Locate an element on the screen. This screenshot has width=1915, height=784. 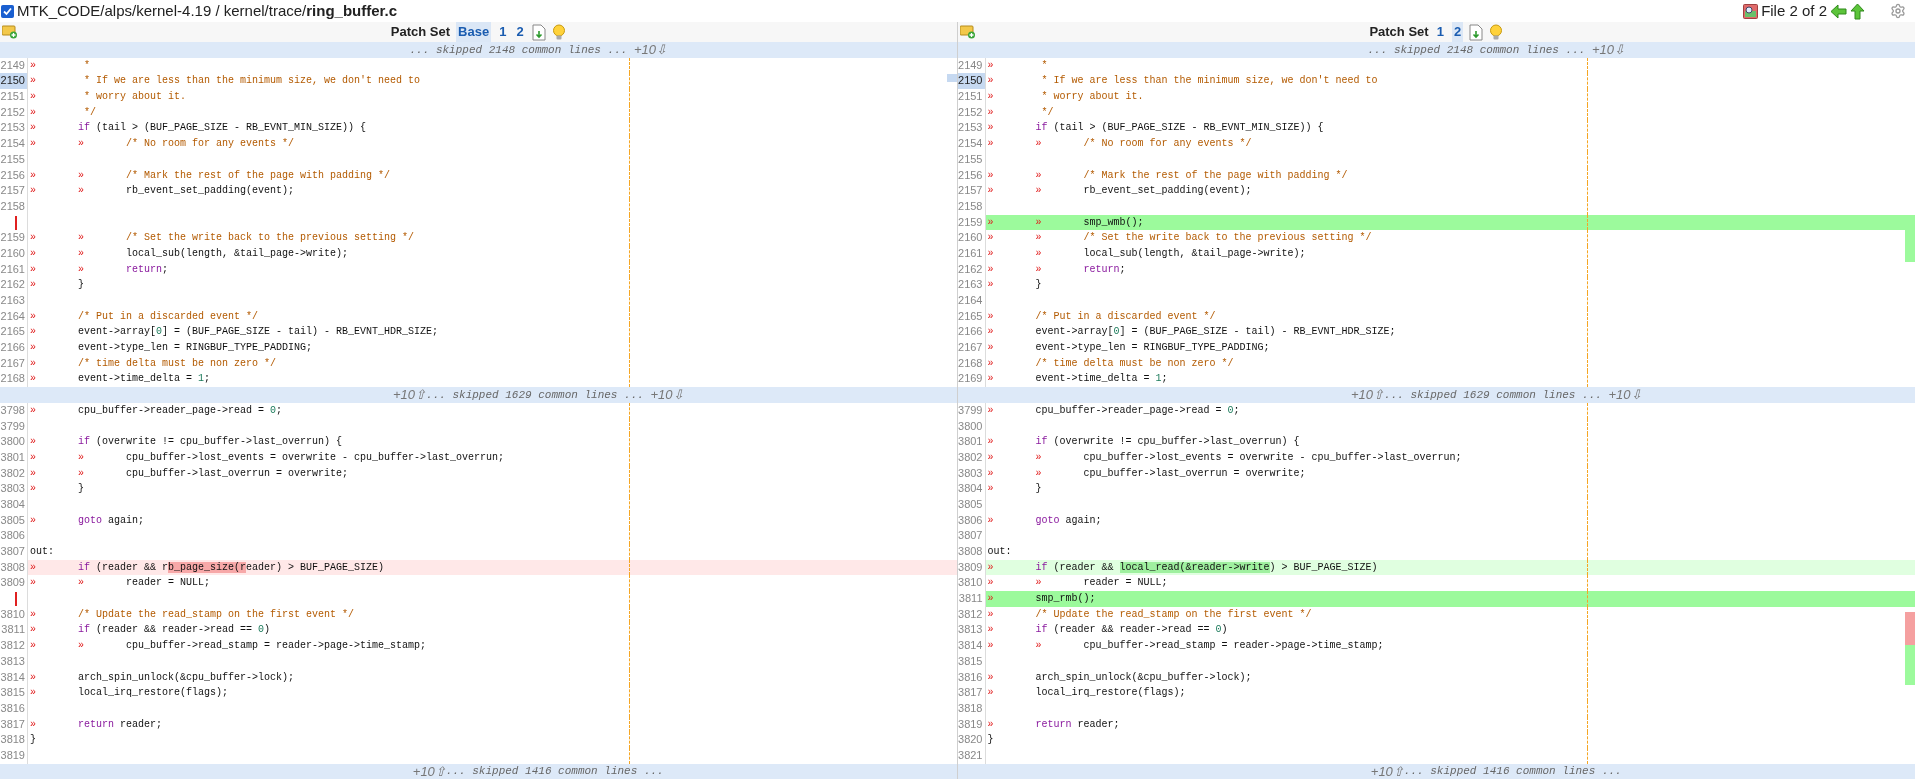
line-number: 3803 is located at coordinates (14, 489).